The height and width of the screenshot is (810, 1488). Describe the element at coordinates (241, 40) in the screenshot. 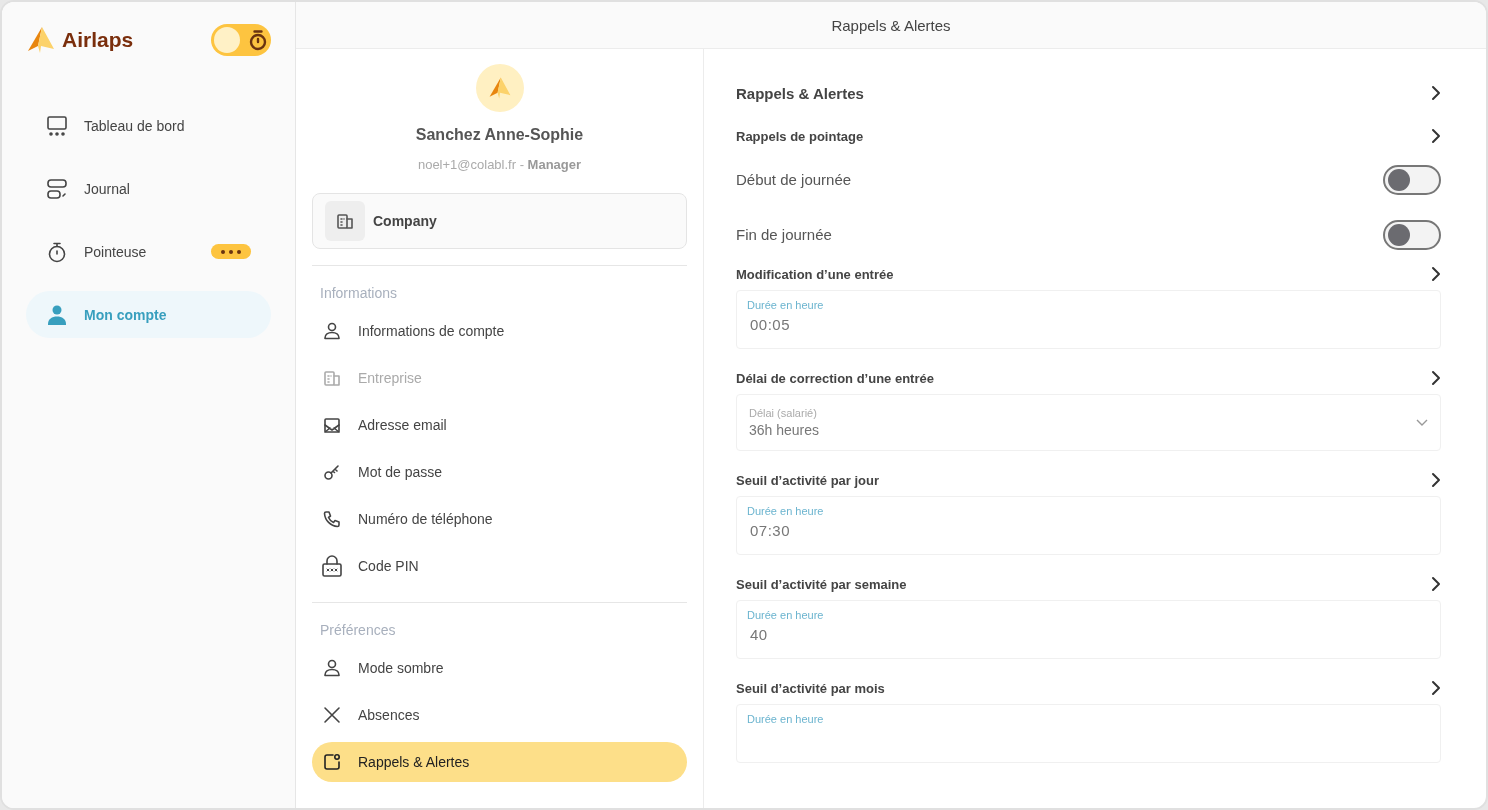

I see `timer-toggle` at that location.